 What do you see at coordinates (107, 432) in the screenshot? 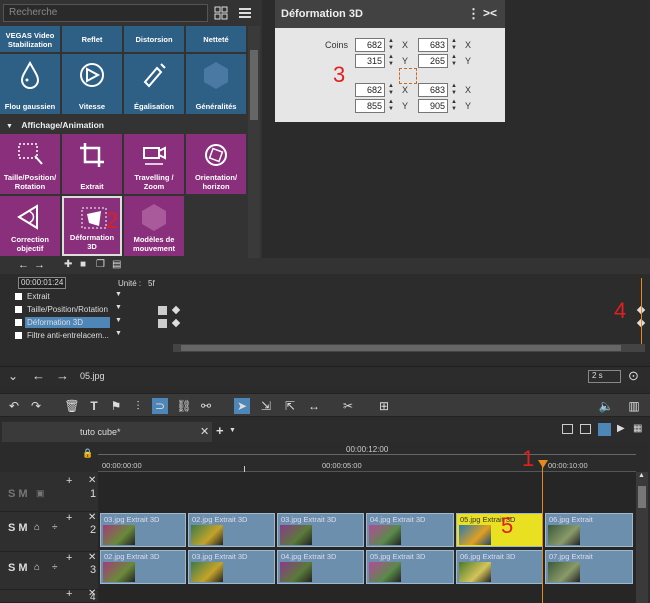
I see `tab-tuto-cube: tuto cube* ✕` at bounding box center [107, 432].